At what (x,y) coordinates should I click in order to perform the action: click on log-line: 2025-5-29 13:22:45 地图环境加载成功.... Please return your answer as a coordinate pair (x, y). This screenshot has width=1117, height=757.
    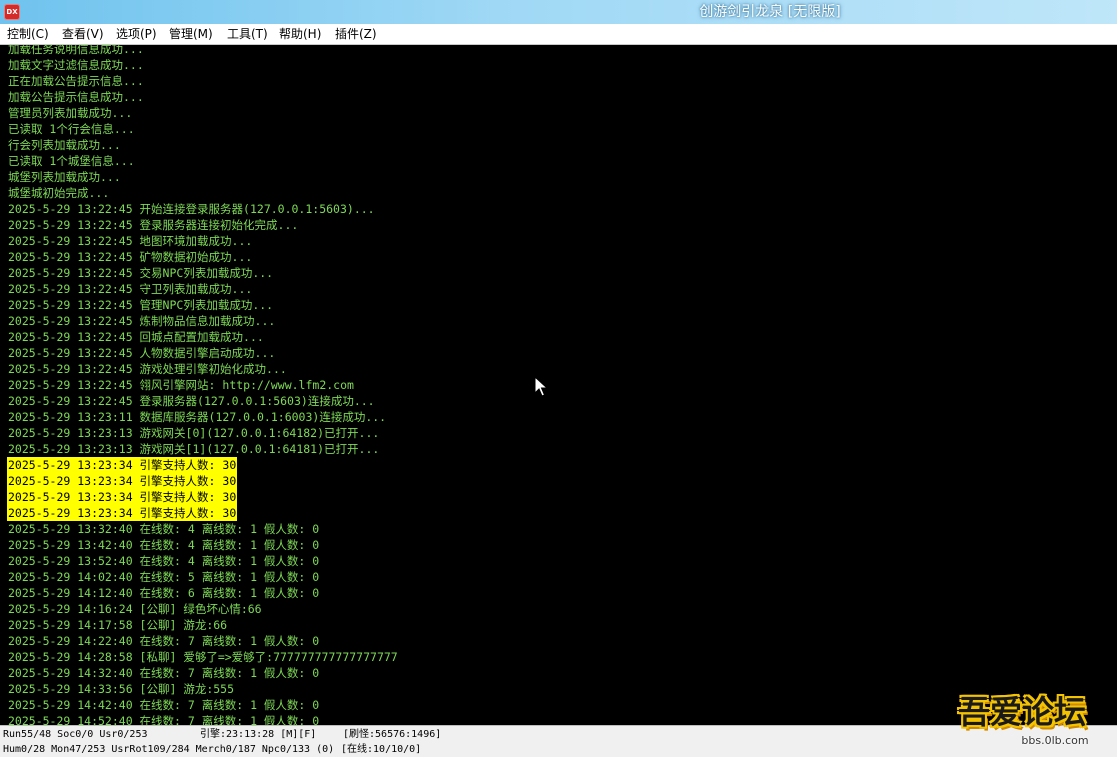
    Looking at the image, I should click on (130, 241).